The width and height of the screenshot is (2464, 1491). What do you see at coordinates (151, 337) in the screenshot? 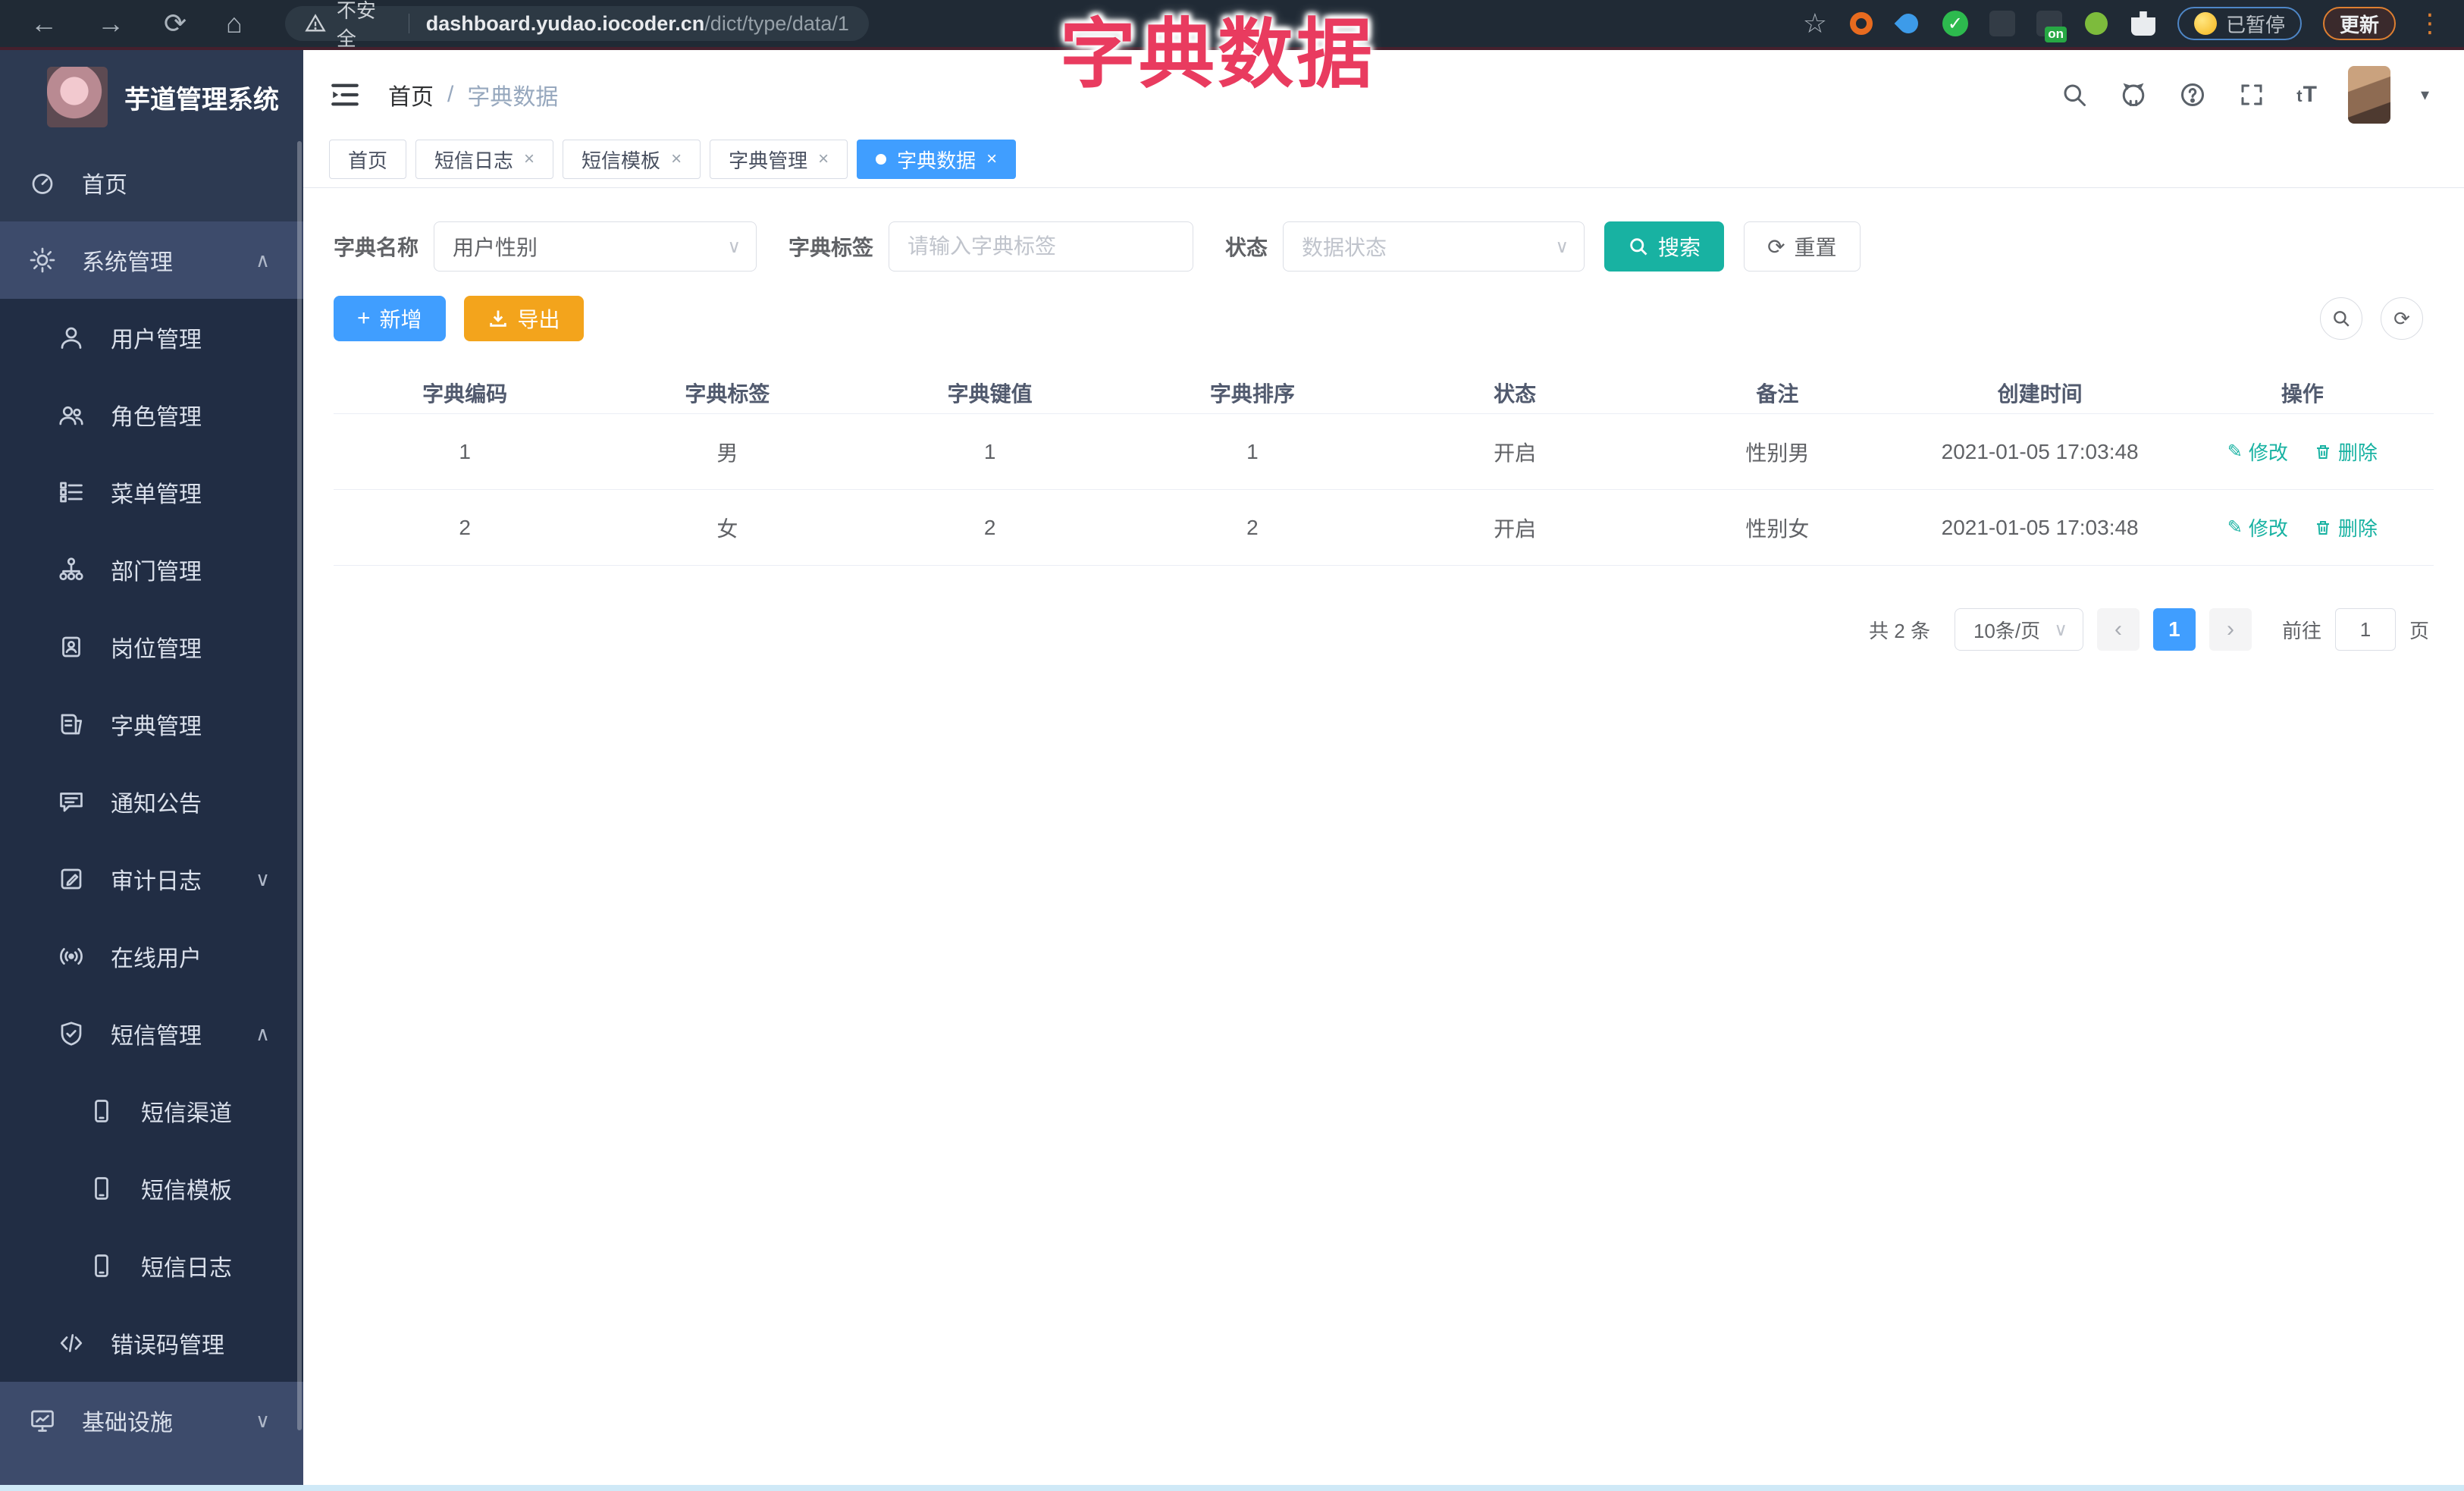
I see `sidebar-item-user-management: 用户管理` at bounding box center [151, 337].